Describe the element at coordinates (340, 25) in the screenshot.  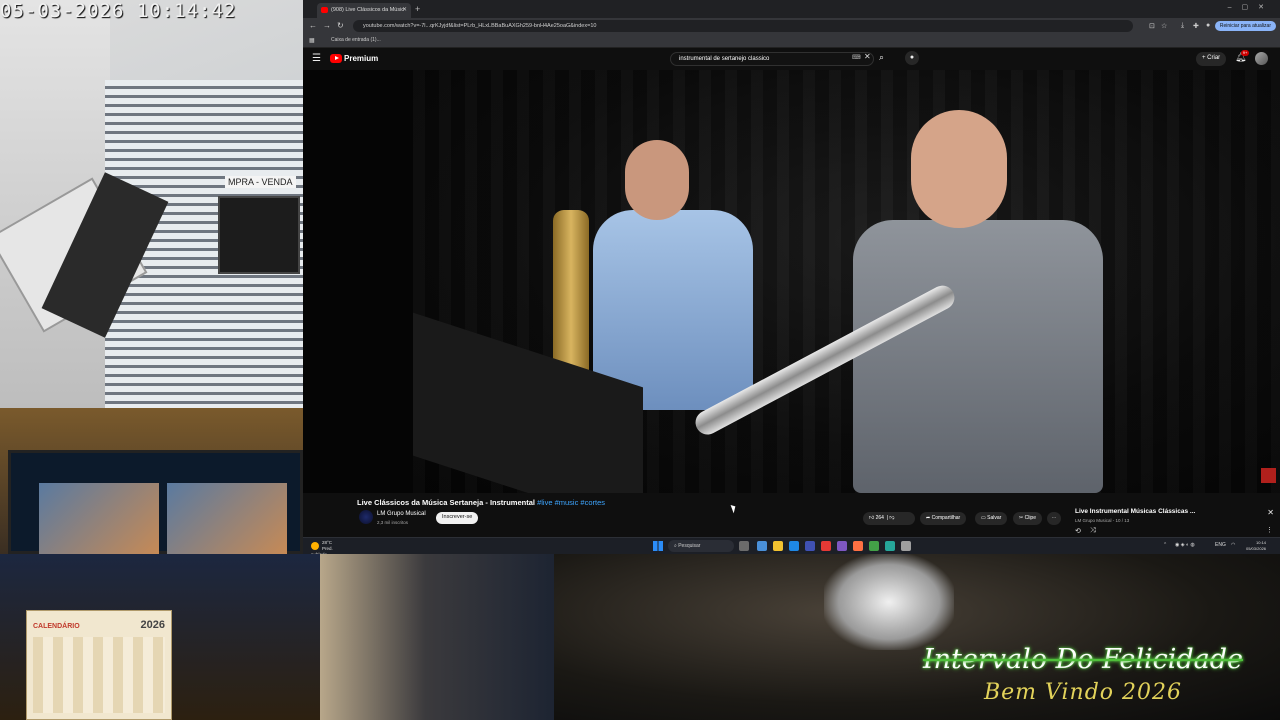
I see `reload-icon: ↻` at that location.